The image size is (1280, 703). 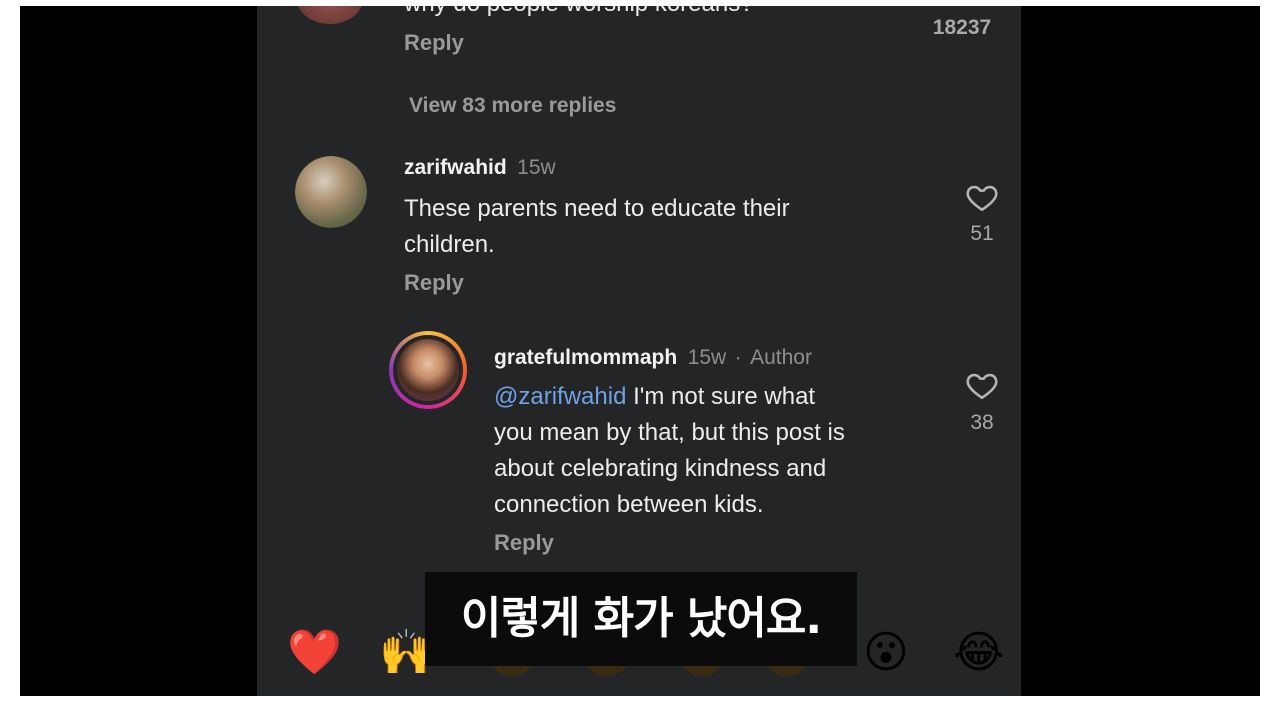 I want to click on like-count: 51, so click(x=982, y=233).